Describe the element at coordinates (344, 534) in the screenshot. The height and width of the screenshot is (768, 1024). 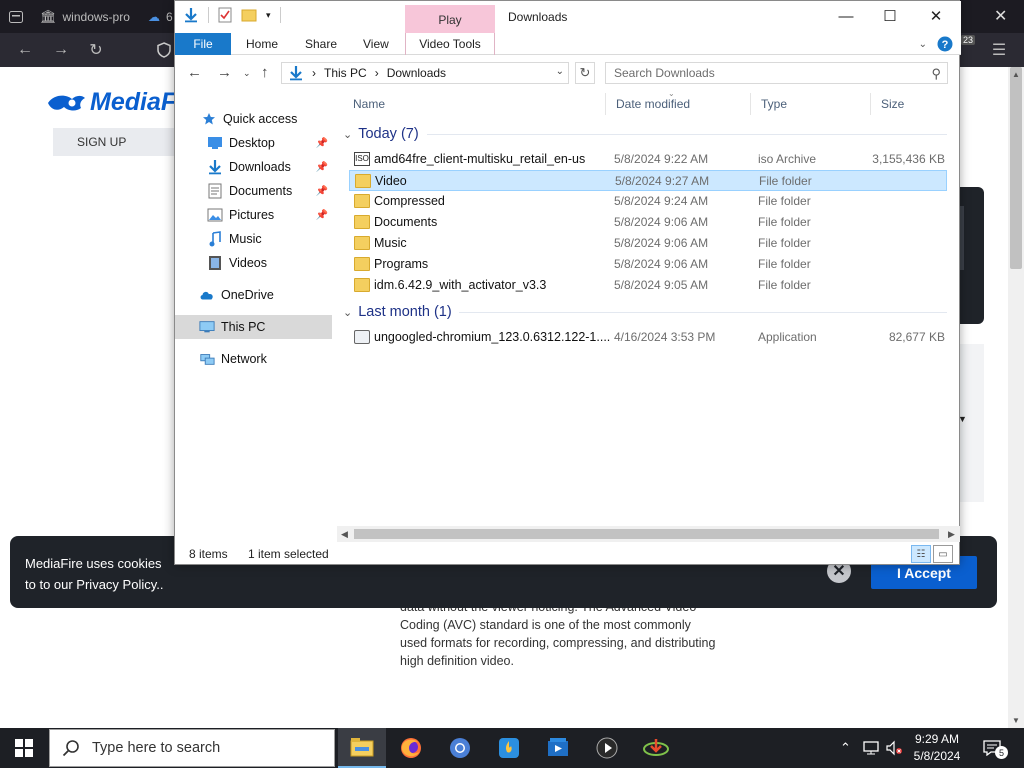
I see `scroll-left-arrow-icon: ◀` at that location.